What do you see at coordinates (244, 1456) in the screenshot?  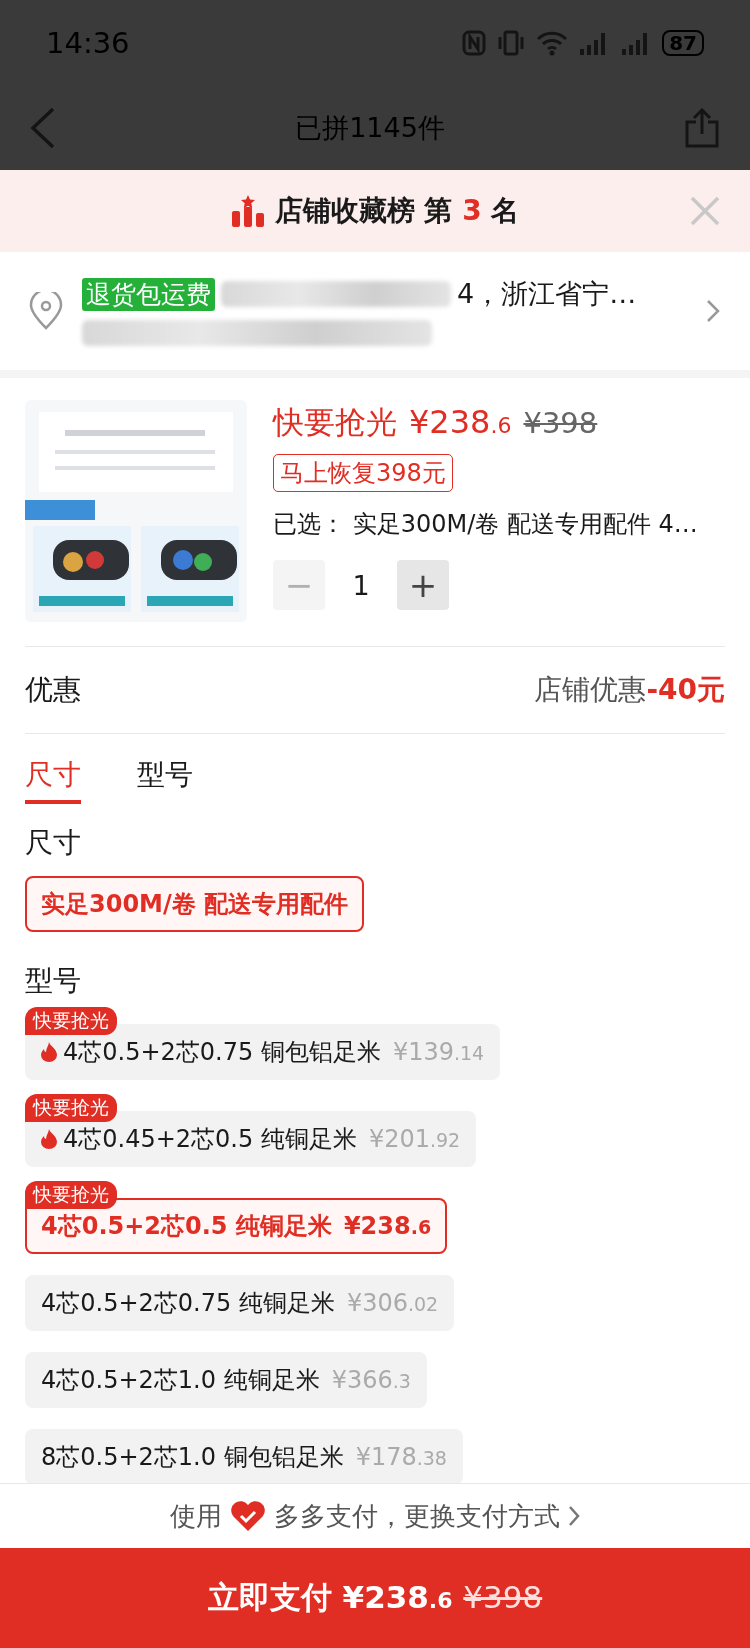 I see `spec-option: 8芯0.5+2芯1.0 铜包铝足米 ¥178.38` at bounding box center [244, 1456].